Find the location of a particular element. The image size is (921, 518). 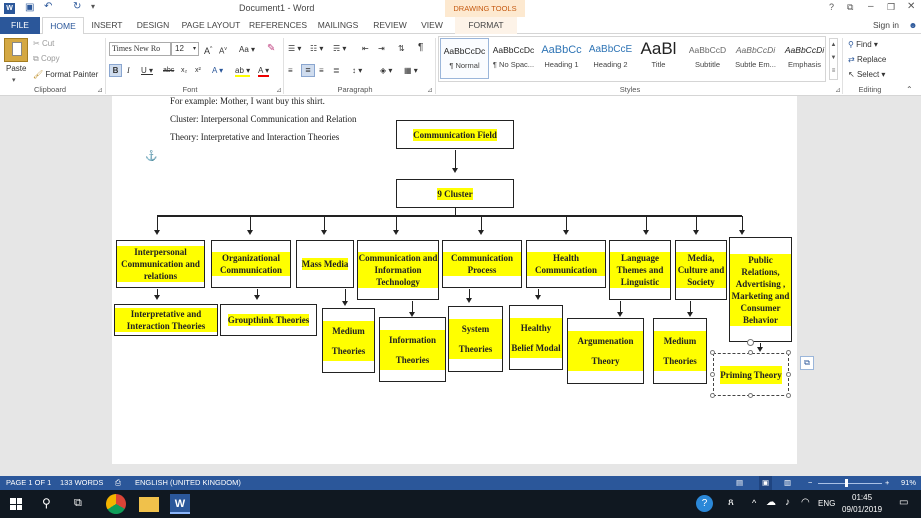

sign-in-link: Sign in is located at coordinates (886, 25).